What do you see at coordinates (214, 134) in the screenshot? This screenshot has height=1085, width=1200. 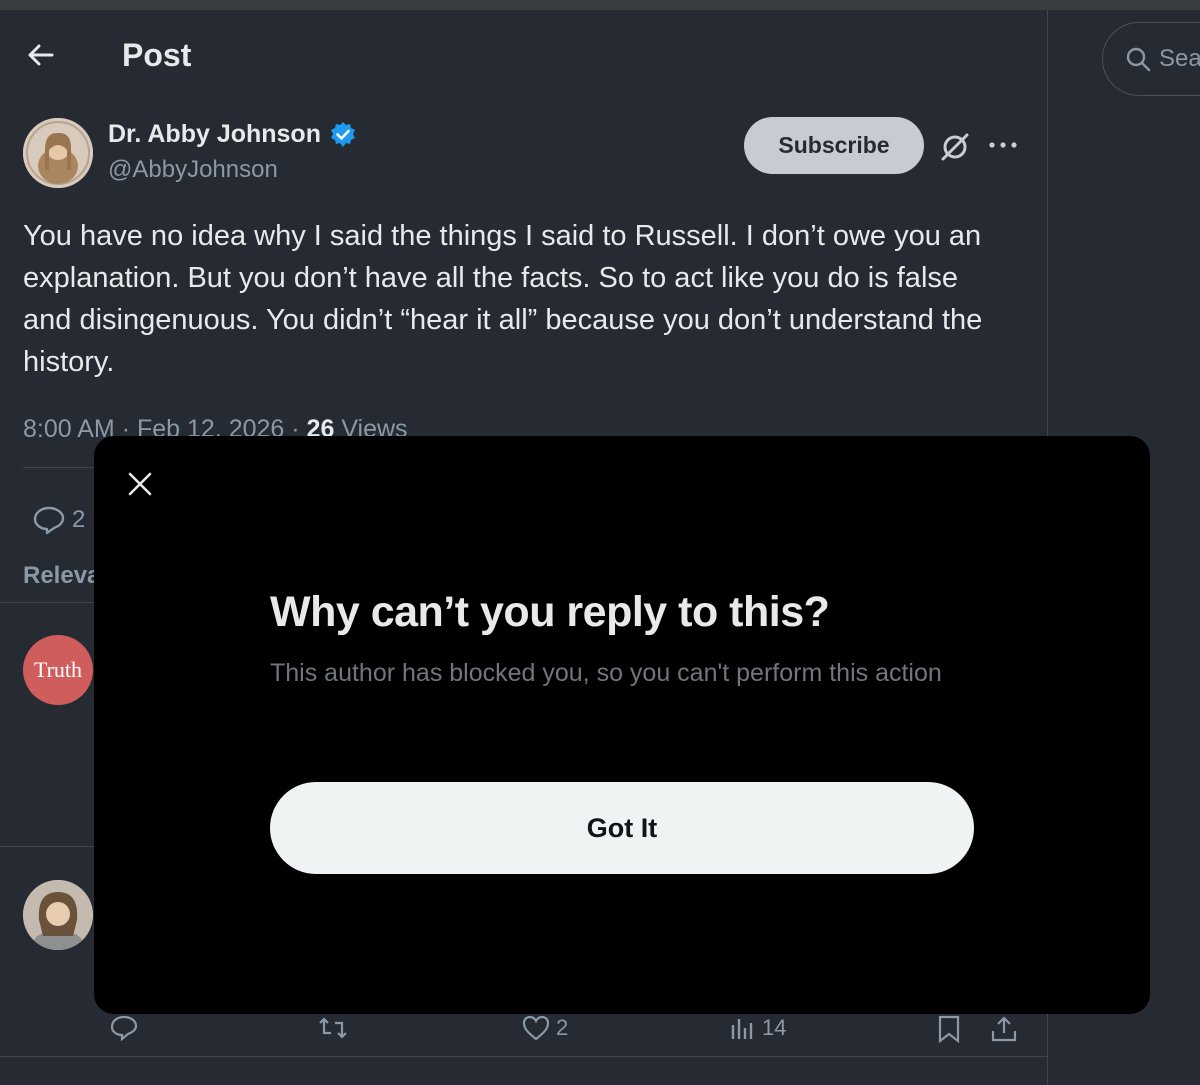 I see `author-name: Dr. Abby Johnson` at bounding box center [214, 134].